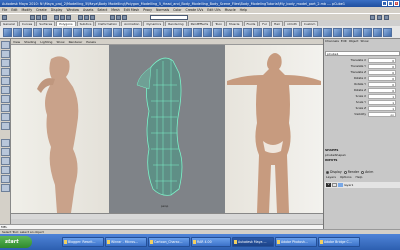 Image resolution: width=400 pixels, height=250 pixels. I want to click on bridge-icon, so click(267, 32).